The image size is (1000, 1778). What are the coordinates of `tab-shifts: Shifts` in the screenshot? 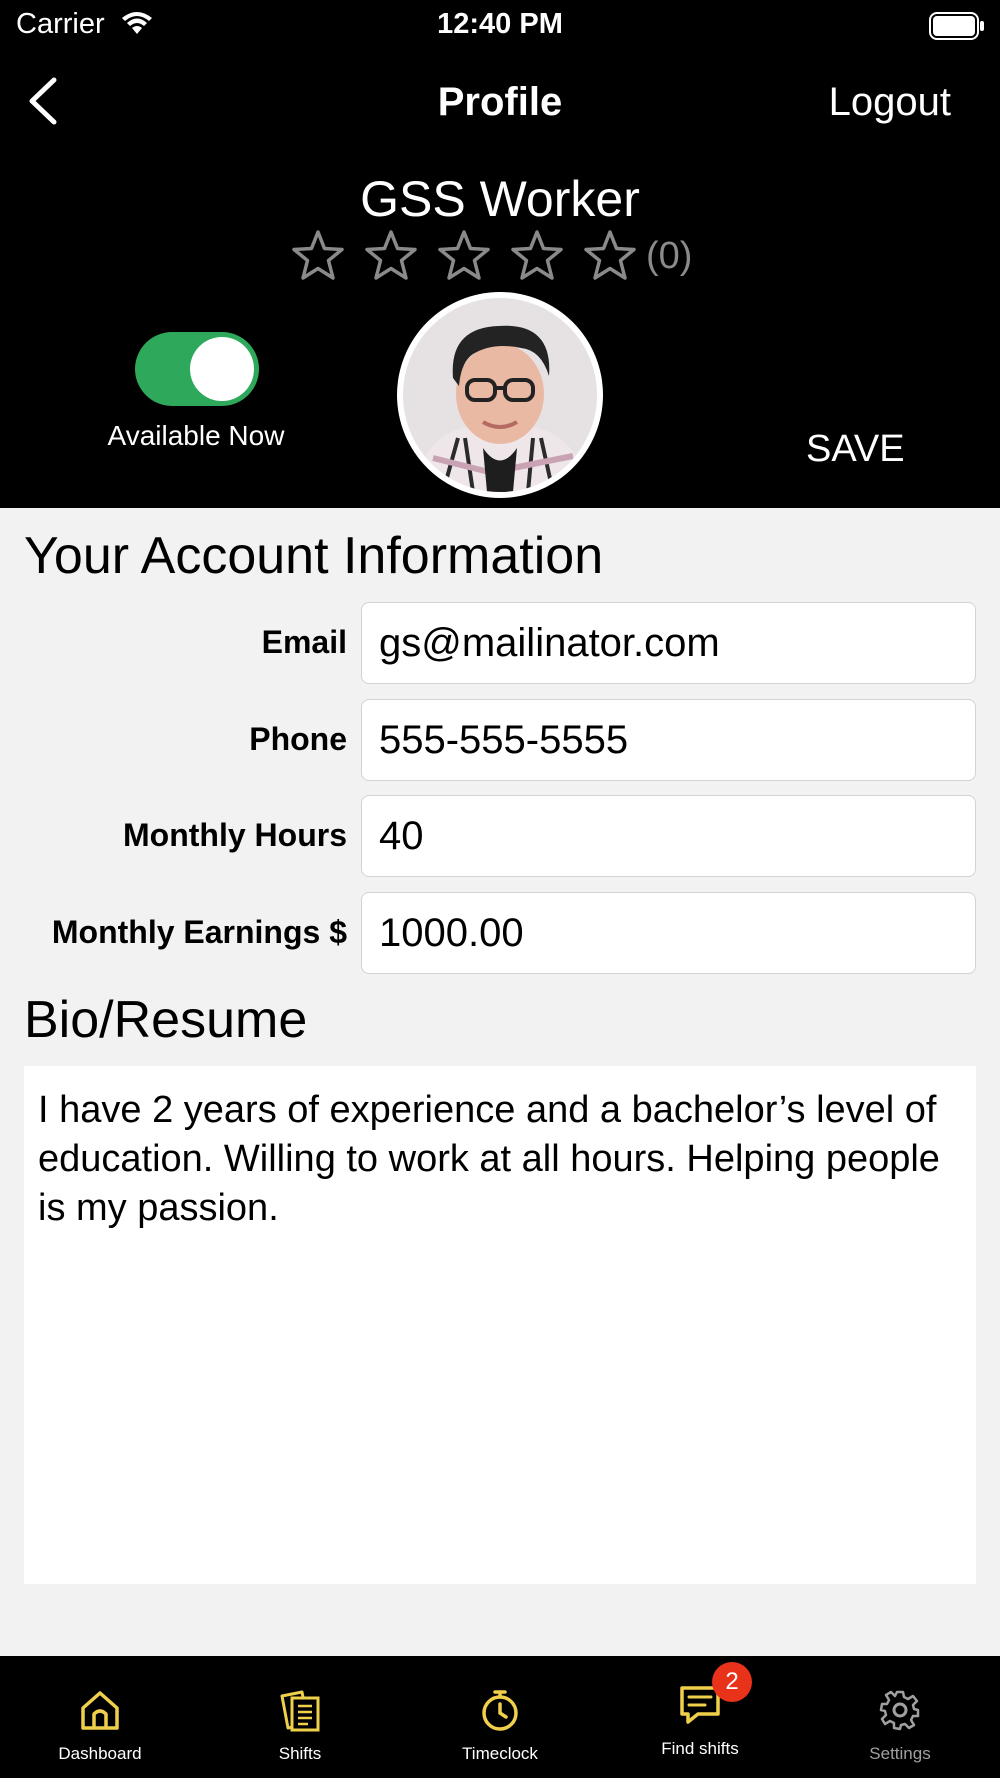 It's located at (300, 1717).